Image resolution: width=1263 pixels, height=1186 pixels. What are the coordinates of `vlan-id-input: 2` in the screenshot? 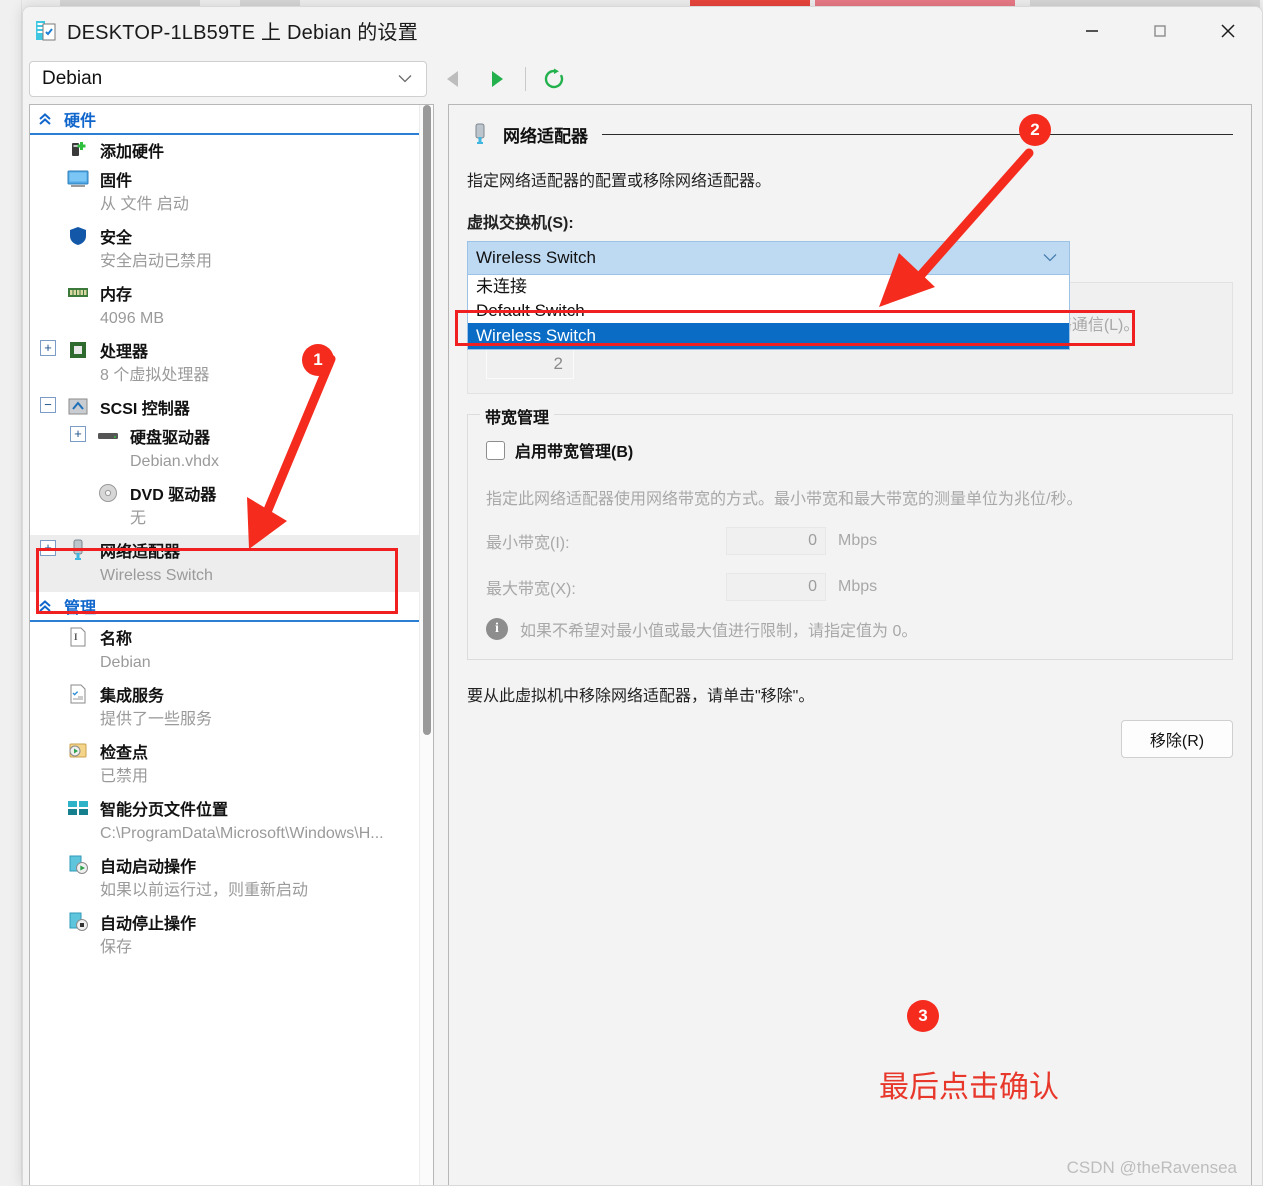 It's located at (530, 364).